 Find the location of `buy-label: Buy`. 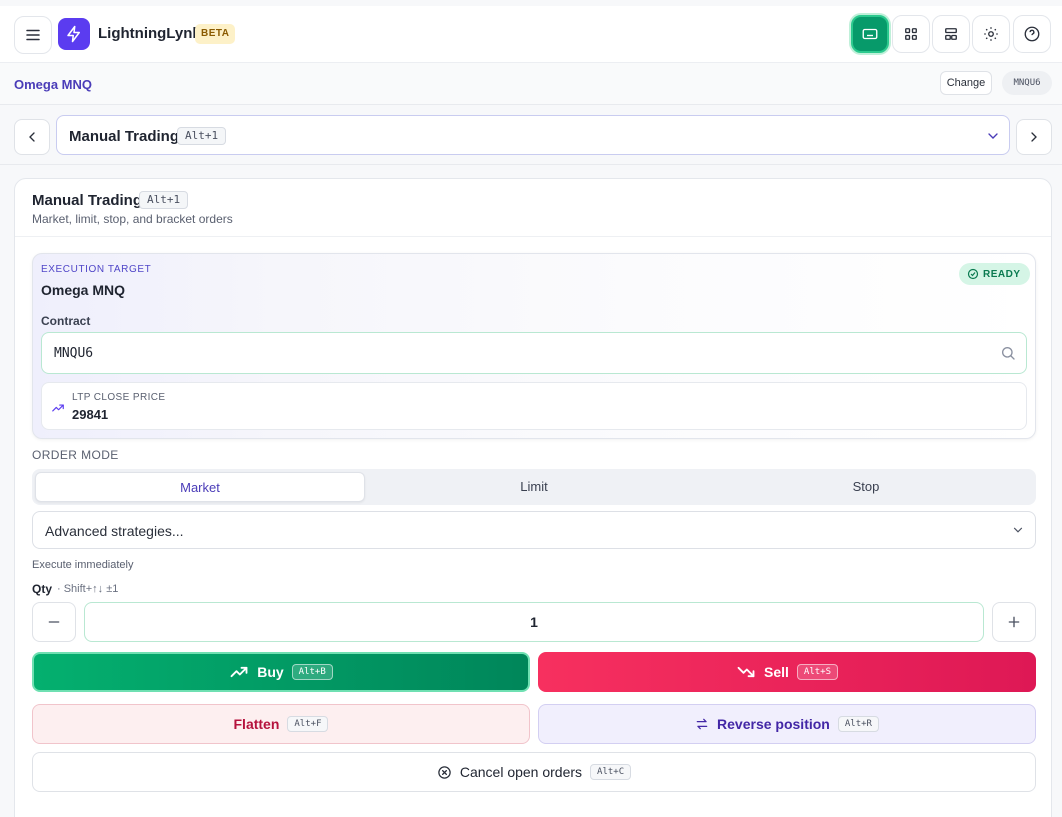

buy-label: Buy is located at coordinates (270, 672).